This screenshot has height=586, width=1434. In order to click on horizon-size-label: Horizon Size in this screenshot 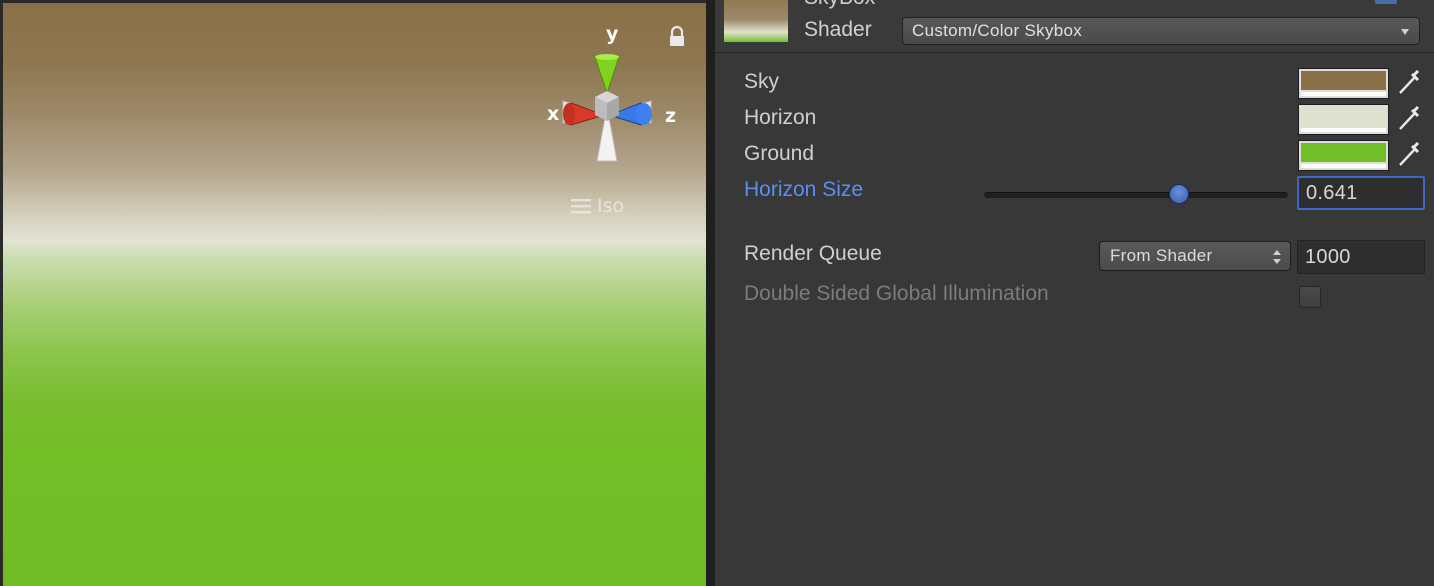, I will do `click(804, 189)`.